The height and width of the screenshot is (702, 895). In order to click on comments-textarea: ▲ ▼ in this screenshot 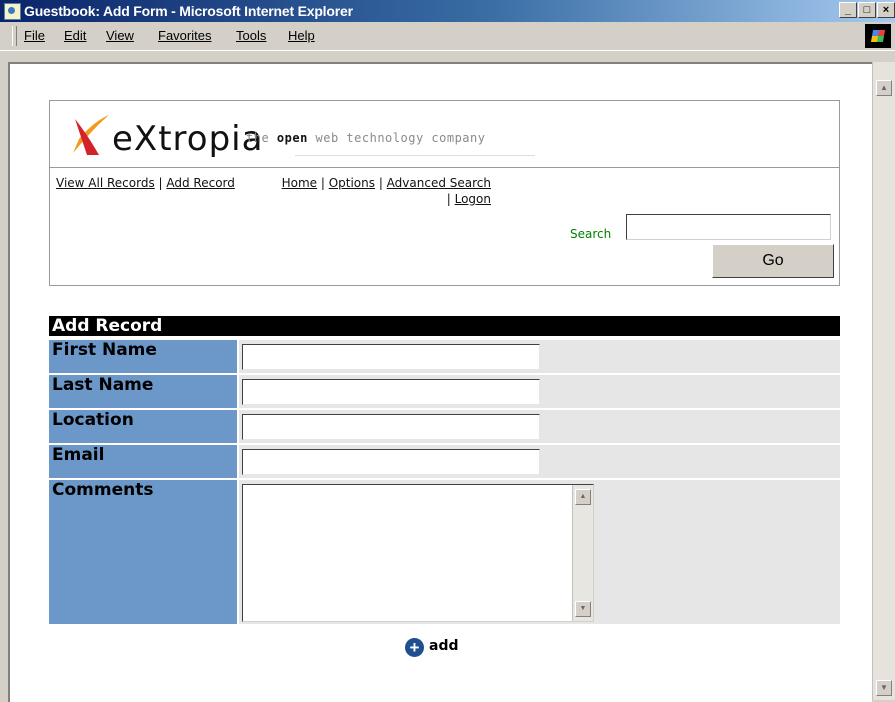, I will do `click(418, 553)`.